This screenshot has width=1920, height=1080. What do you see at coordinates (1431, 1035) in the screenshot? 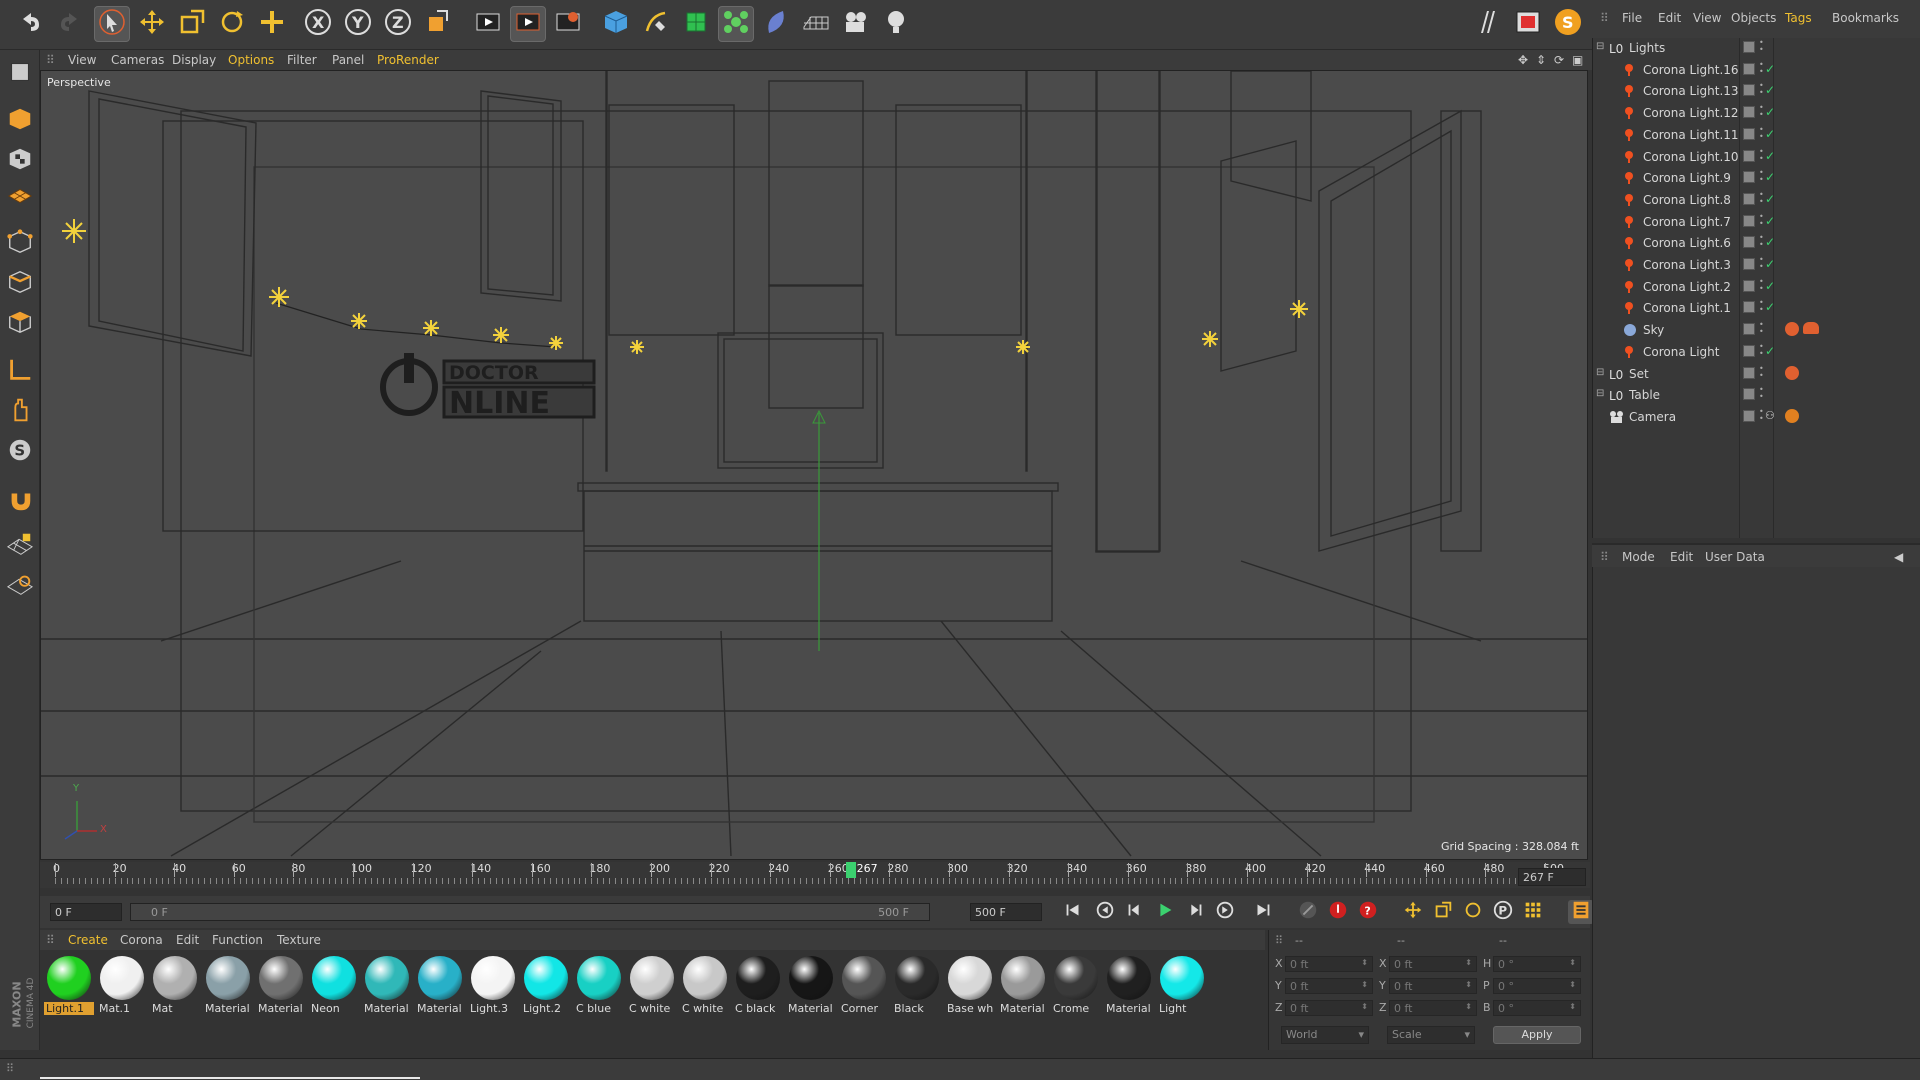
I see `coords-size-mode-select: Scale ▾` at bounding box center [1431, 1035].